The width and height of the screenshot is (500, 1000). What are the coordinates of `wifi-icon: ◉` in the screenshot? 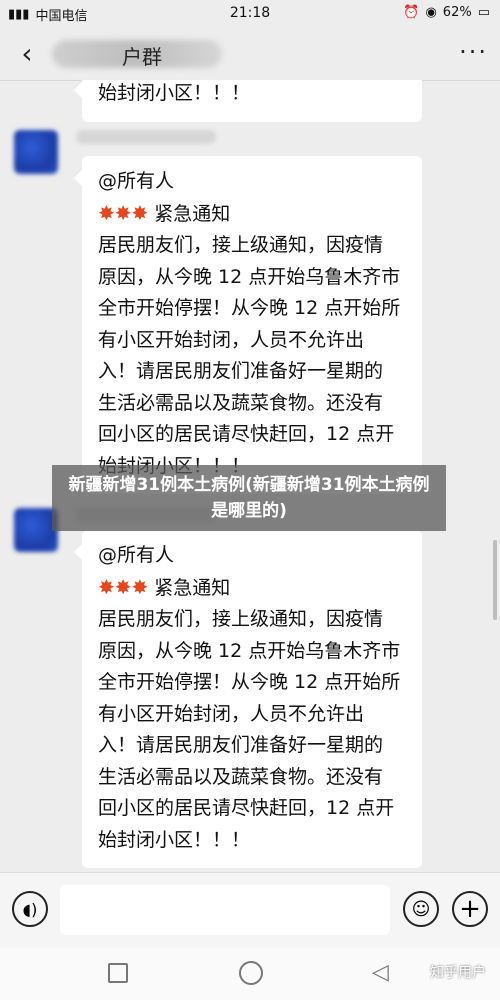 It's located at (431, 12).